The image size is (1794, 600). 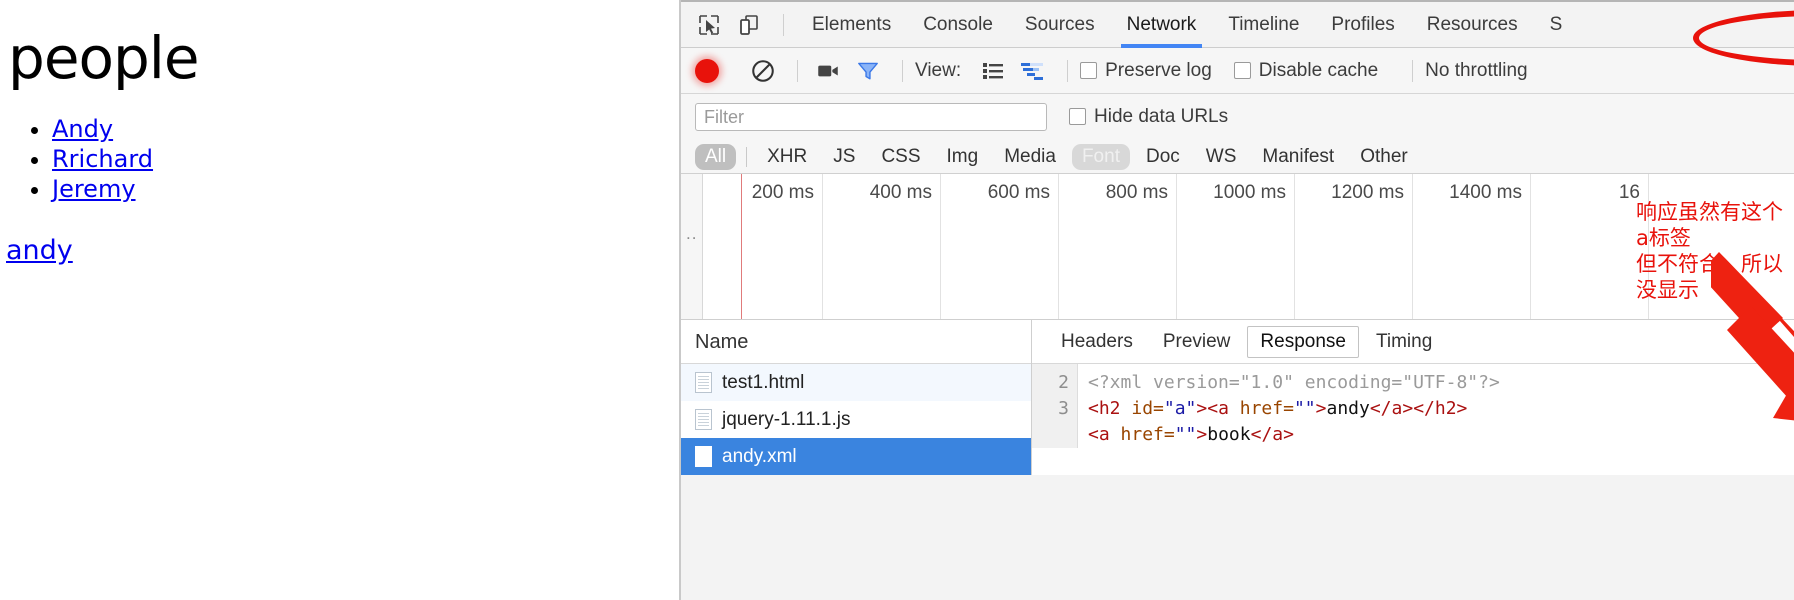 I want to click on person-link-rrichard: Rrichard, so click(x=102, y=159).